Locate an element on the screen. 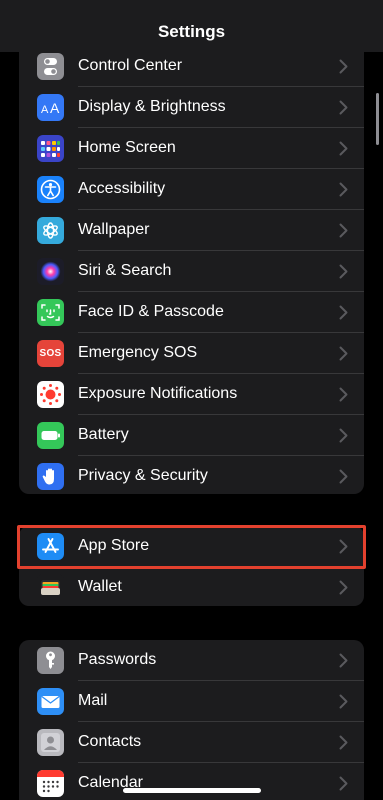  row-control-center: Control Center is located at coordinates (191, 66).